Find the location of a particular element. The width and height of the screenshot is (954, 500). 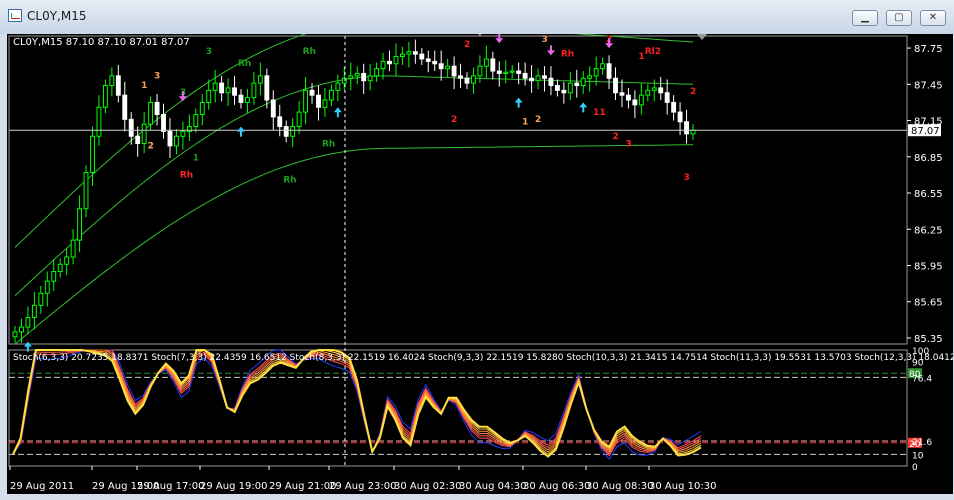

time-tick-label: 30 Aug 02:30 is located at coordinates (427, 486).